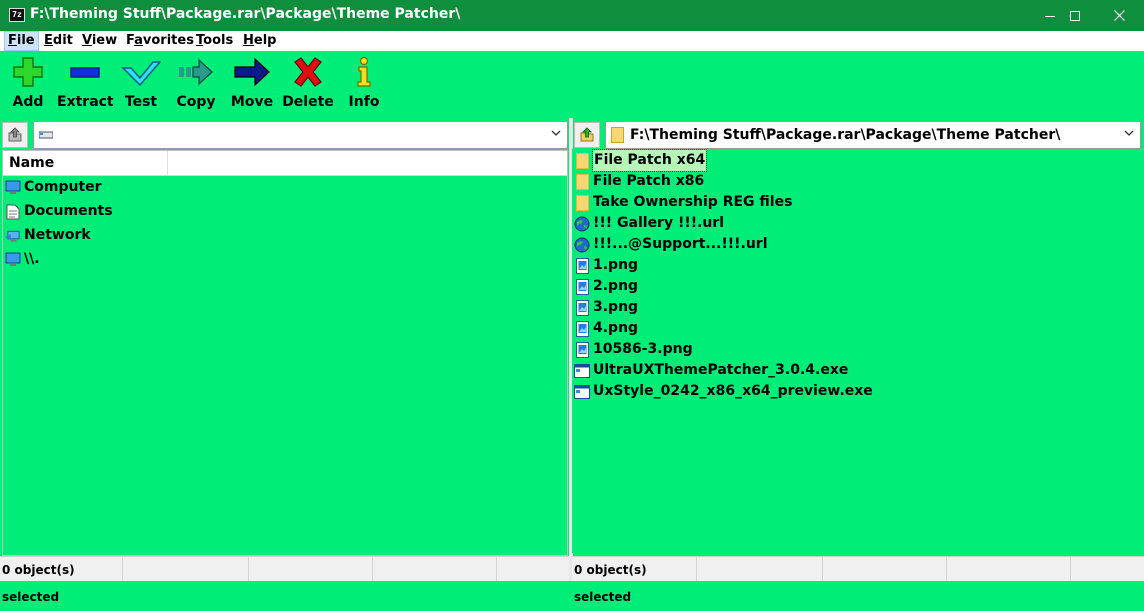 The width and height of the screenshot is (1144, 611). Describe the element at coordinates (21, 41) in the screenshot. I see `menu-file: File` at that location.